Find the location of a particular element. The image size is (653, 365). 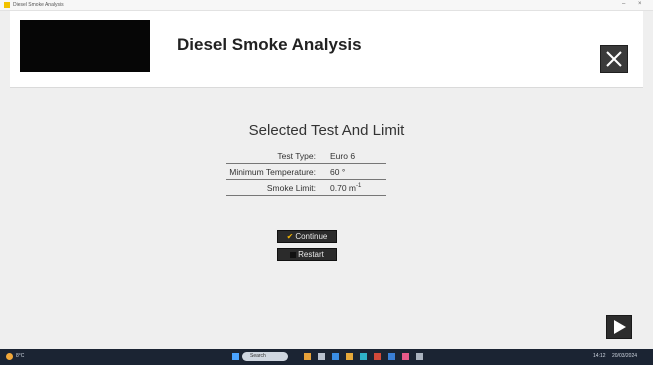

close-button is located at coordinates (614, 59).